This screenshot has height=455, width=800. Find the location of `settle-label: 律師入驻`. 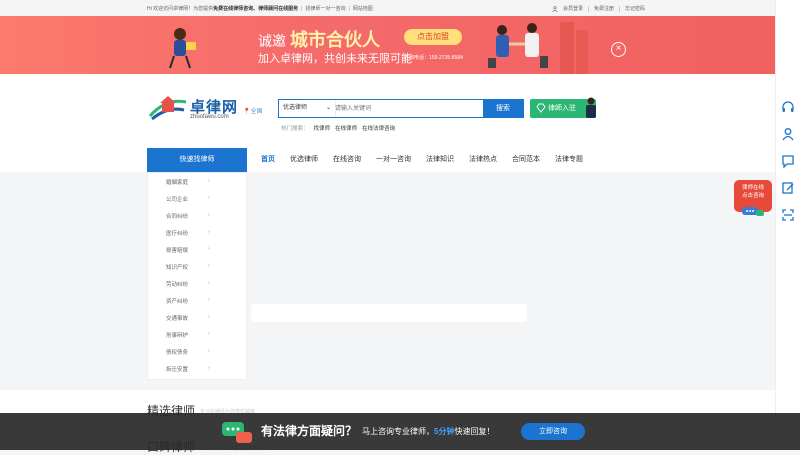

settle-label: 律師入驻 is located at coordinates (562, 108).